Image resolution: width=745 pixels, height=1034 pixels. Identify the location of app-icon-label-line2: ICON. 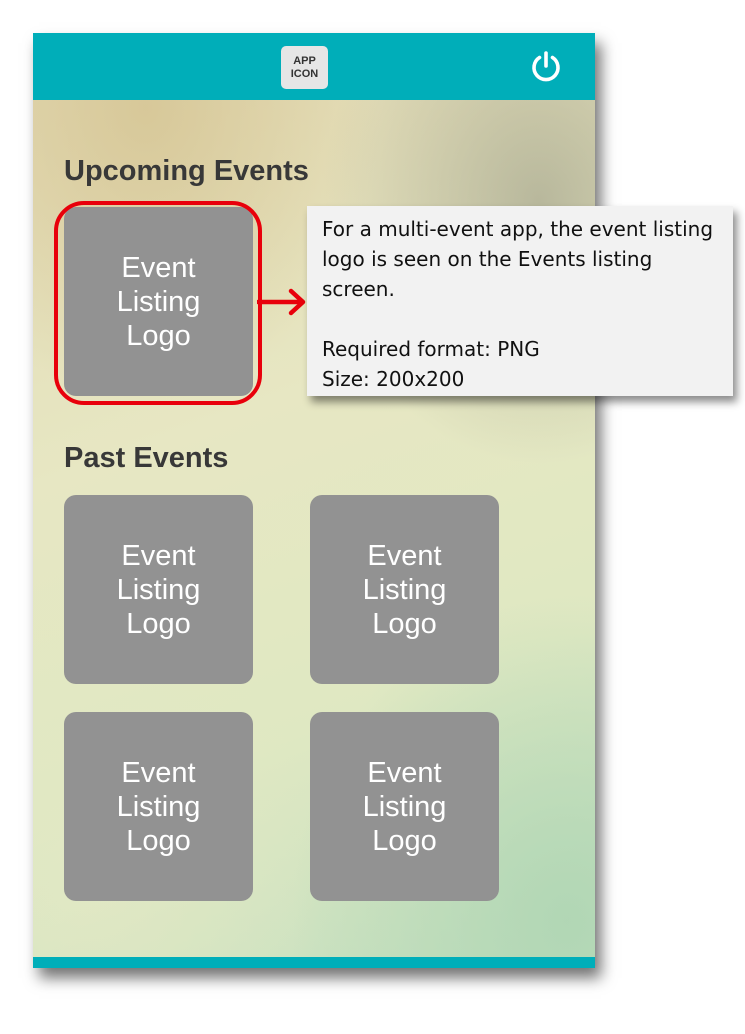
(304, 73).